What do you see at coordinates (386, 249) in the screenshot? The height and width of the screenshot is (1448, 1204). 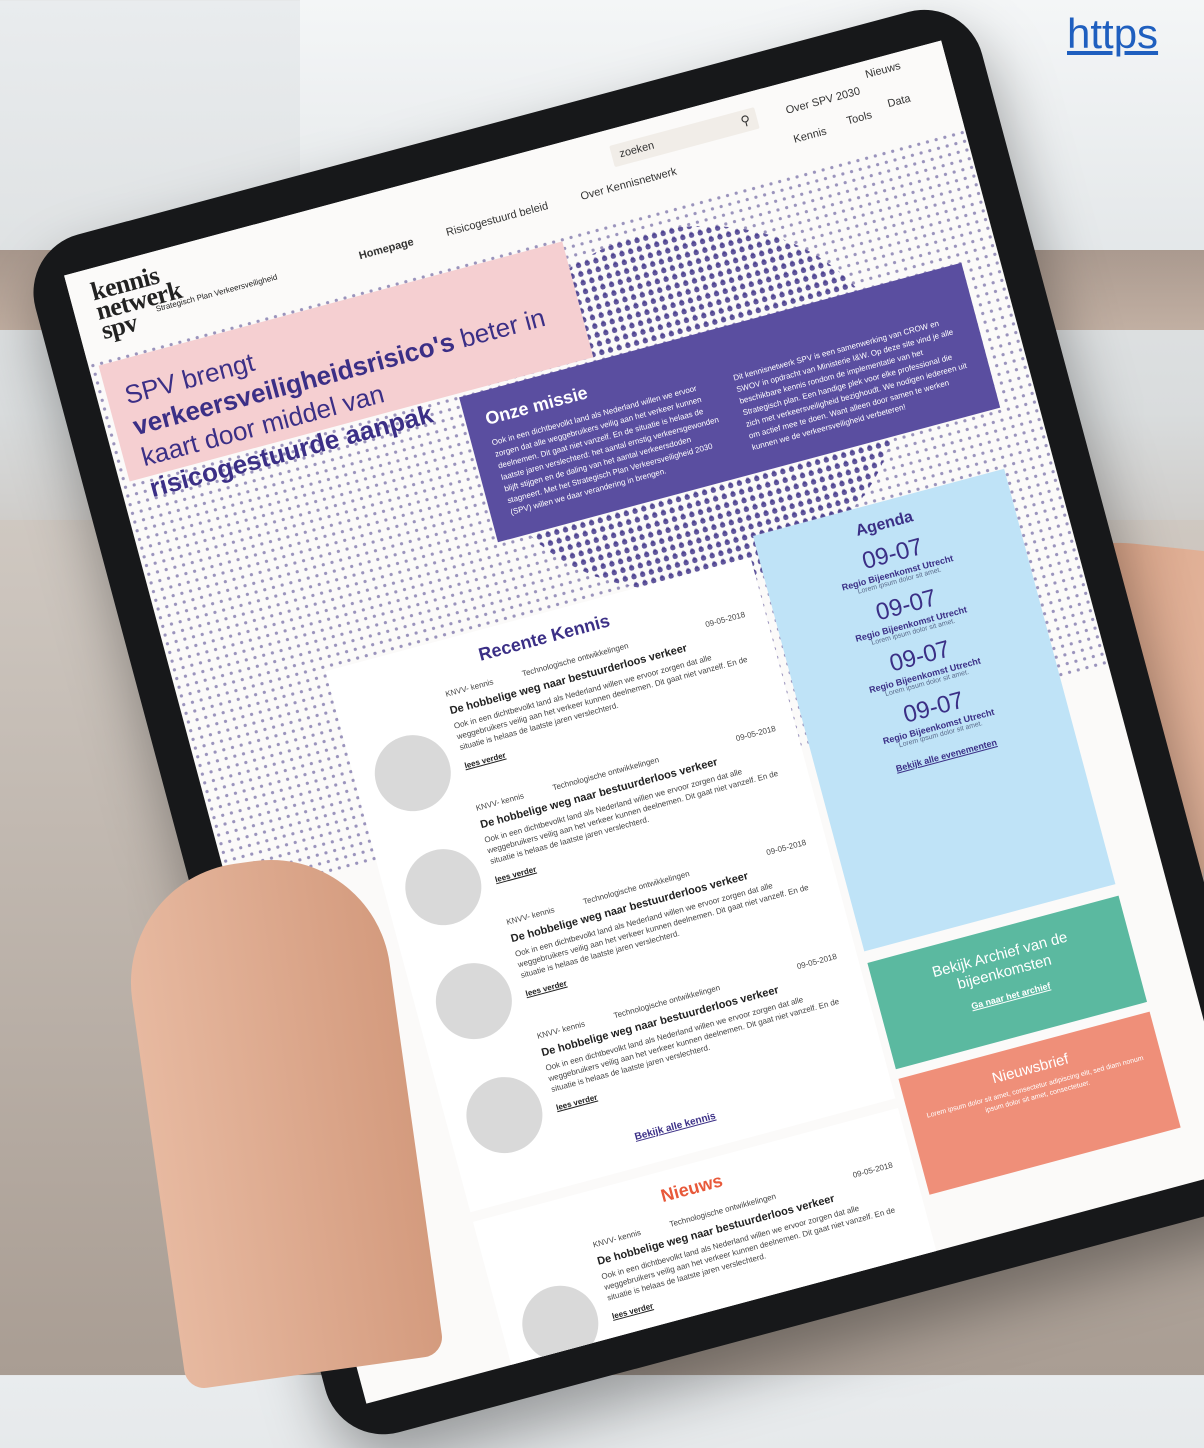 I see `nav-homepage: Homepage` at bounding box center [386, 249].